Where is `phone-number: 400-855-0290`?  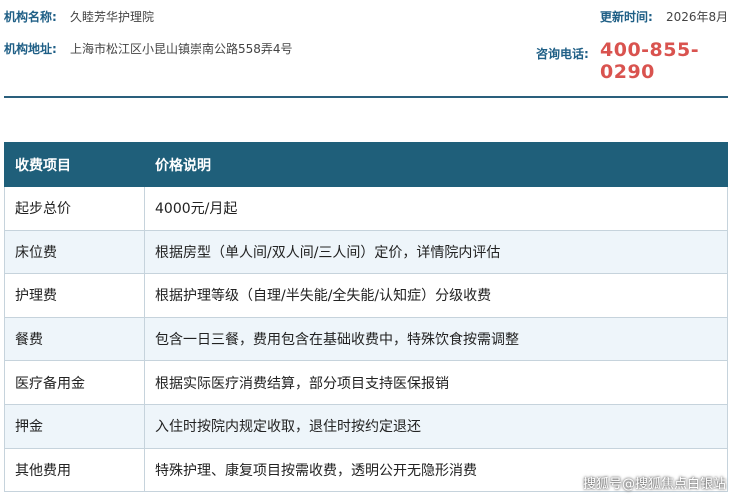
phone-number: 400-855-0290 is located at coordinates (670, 61).